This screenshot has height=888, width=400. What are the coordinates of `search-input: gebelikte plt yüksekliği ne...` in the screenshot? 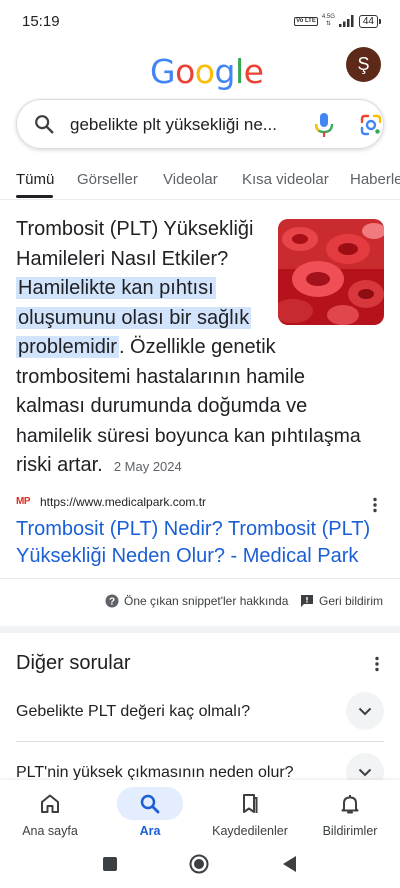 It's located at (173, 125).